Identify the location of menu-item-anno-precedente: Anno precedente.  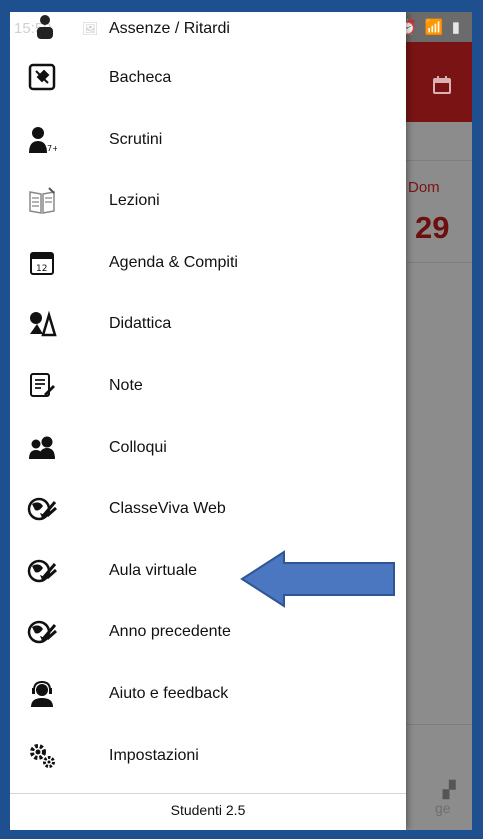
(208, 633).